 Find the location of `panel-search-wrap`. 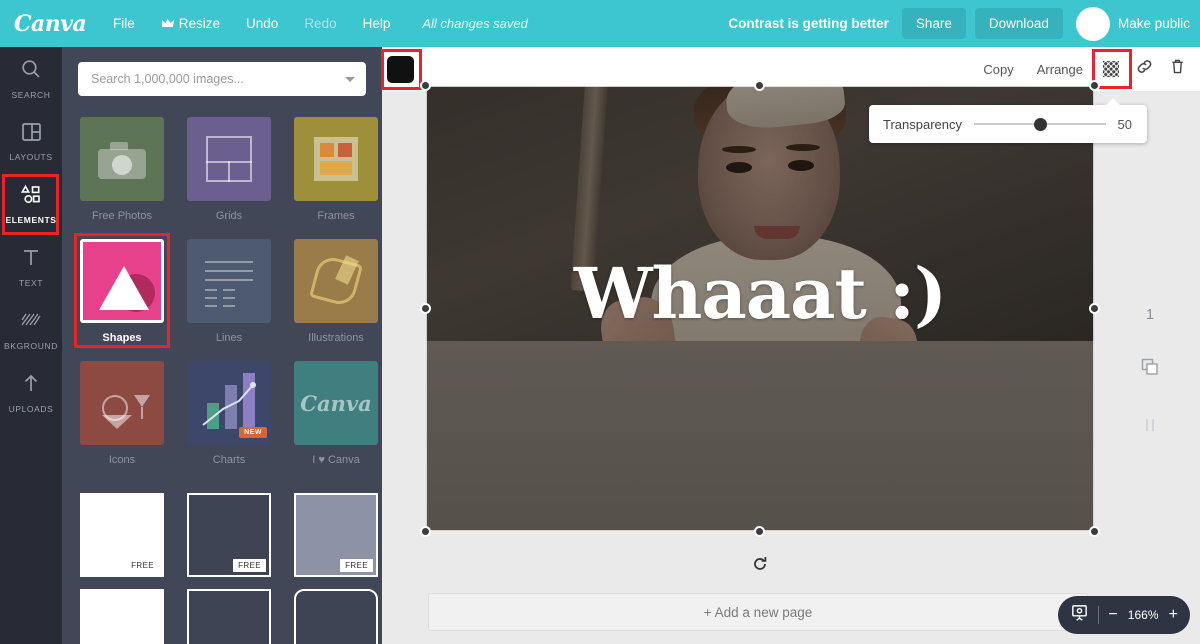

panel-search-wrap is located at coordinates (222, 71).